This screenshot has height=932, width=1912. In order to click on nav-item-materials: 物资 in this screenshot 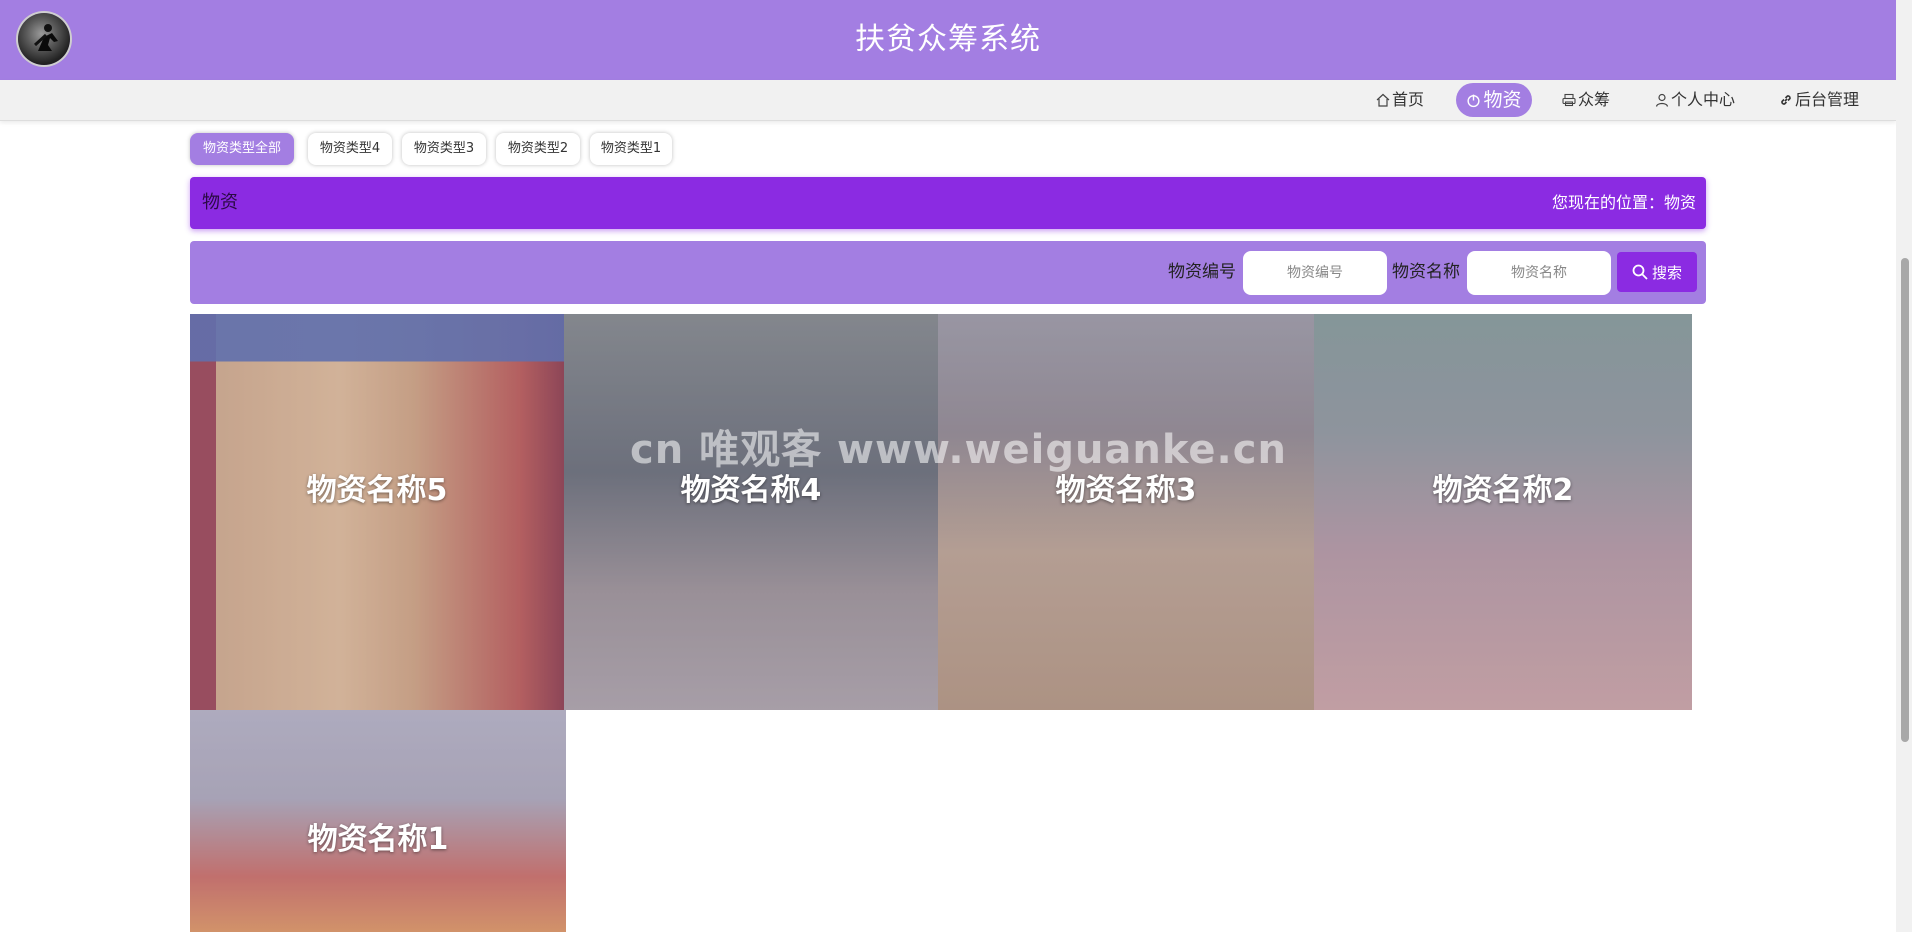, I will do `click(1494, 100)`.